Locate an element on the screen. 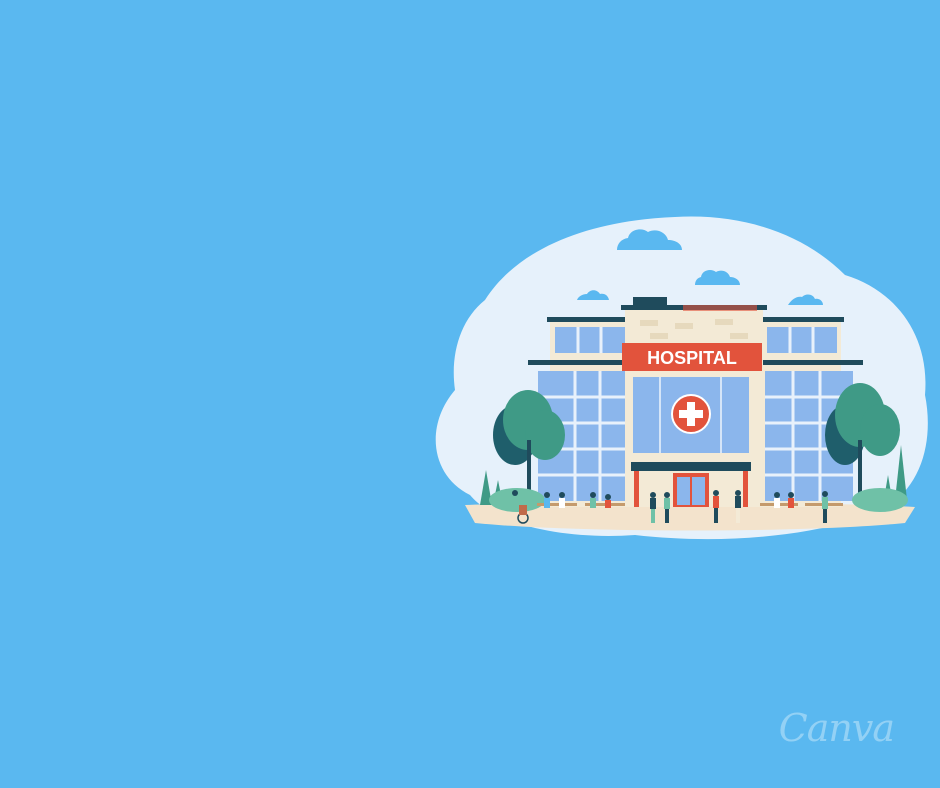  hospital-sign-text: HOSPITAL is located at coordinates (692, 358).